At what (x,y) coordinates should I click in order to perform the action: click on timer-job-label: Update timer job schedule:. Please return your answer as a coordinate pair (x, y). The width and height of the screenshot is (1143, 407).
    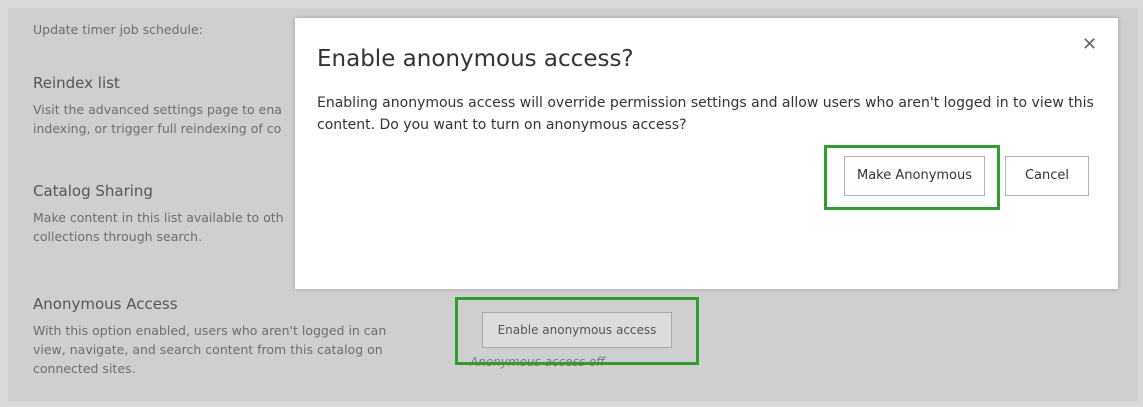
    Looking at the image, I should click on (118, 29).